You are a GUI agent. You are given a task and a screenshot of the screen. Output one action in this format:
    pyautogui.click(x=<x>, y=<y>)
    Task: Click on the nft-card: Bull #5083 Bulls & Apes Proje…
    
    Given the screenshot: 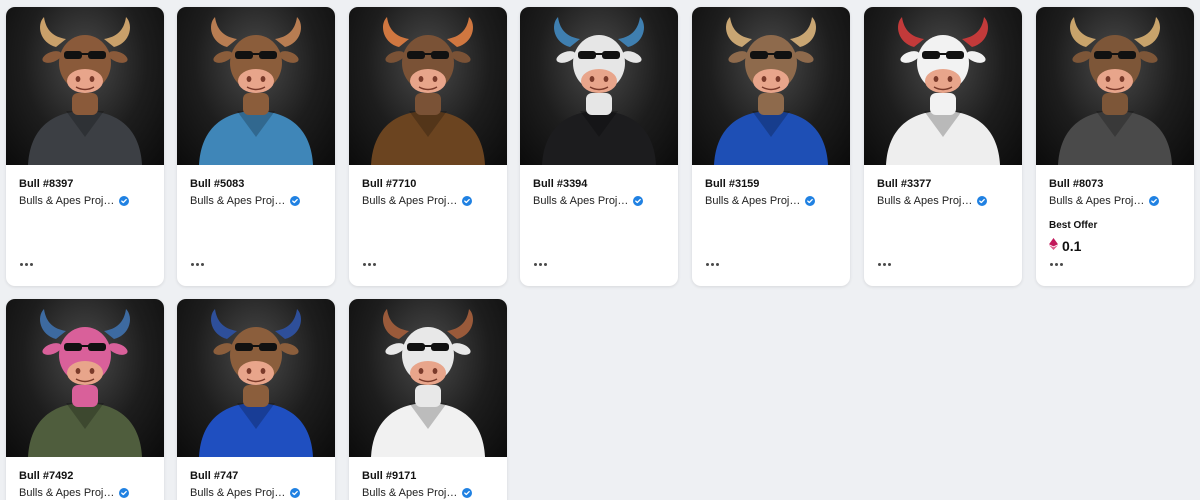 What is the action you would take?
    pyautogui.click(x=256, y=146)
    